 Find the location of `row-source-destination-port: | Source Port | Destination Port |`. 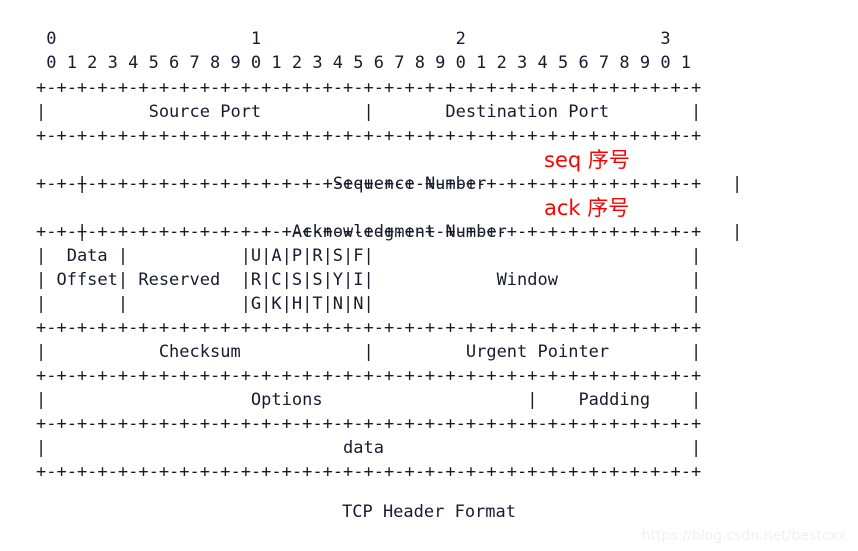

row-source-destination-port: | Source Port | Destination Port | is located at coordinates (369, 112).